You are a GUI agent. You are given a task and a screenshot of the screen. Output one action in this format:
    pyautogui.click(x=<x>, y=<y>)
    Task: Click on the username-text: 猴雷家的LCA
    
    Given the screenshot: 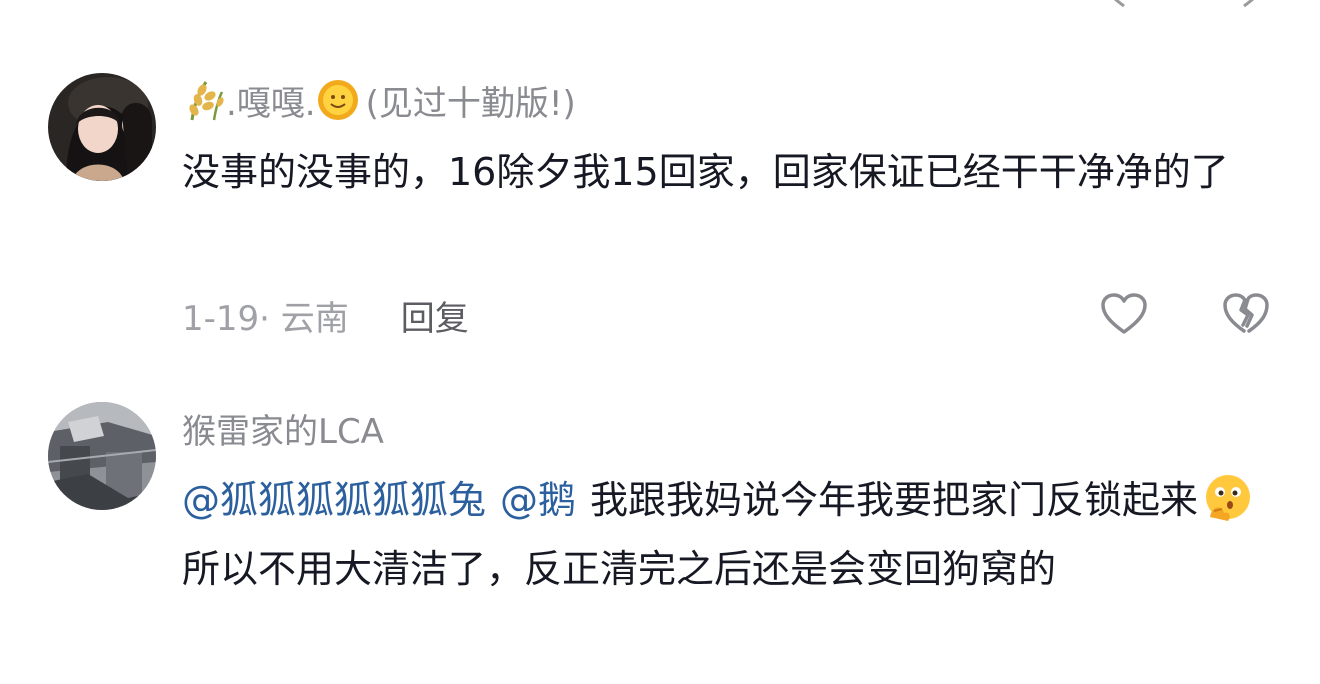 What is the action you would take?
    pyautogui.click(x=283, y=431)
    